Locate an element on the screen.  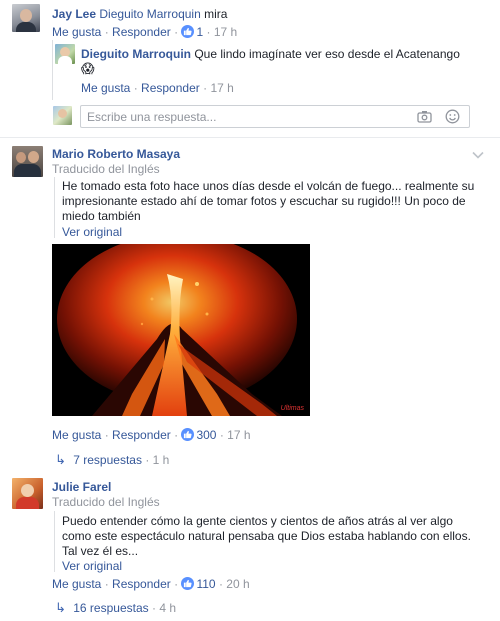
comment-jay-lee: Jay Lee Dieguito Marroquin mira is located at coordinates (139, 14).